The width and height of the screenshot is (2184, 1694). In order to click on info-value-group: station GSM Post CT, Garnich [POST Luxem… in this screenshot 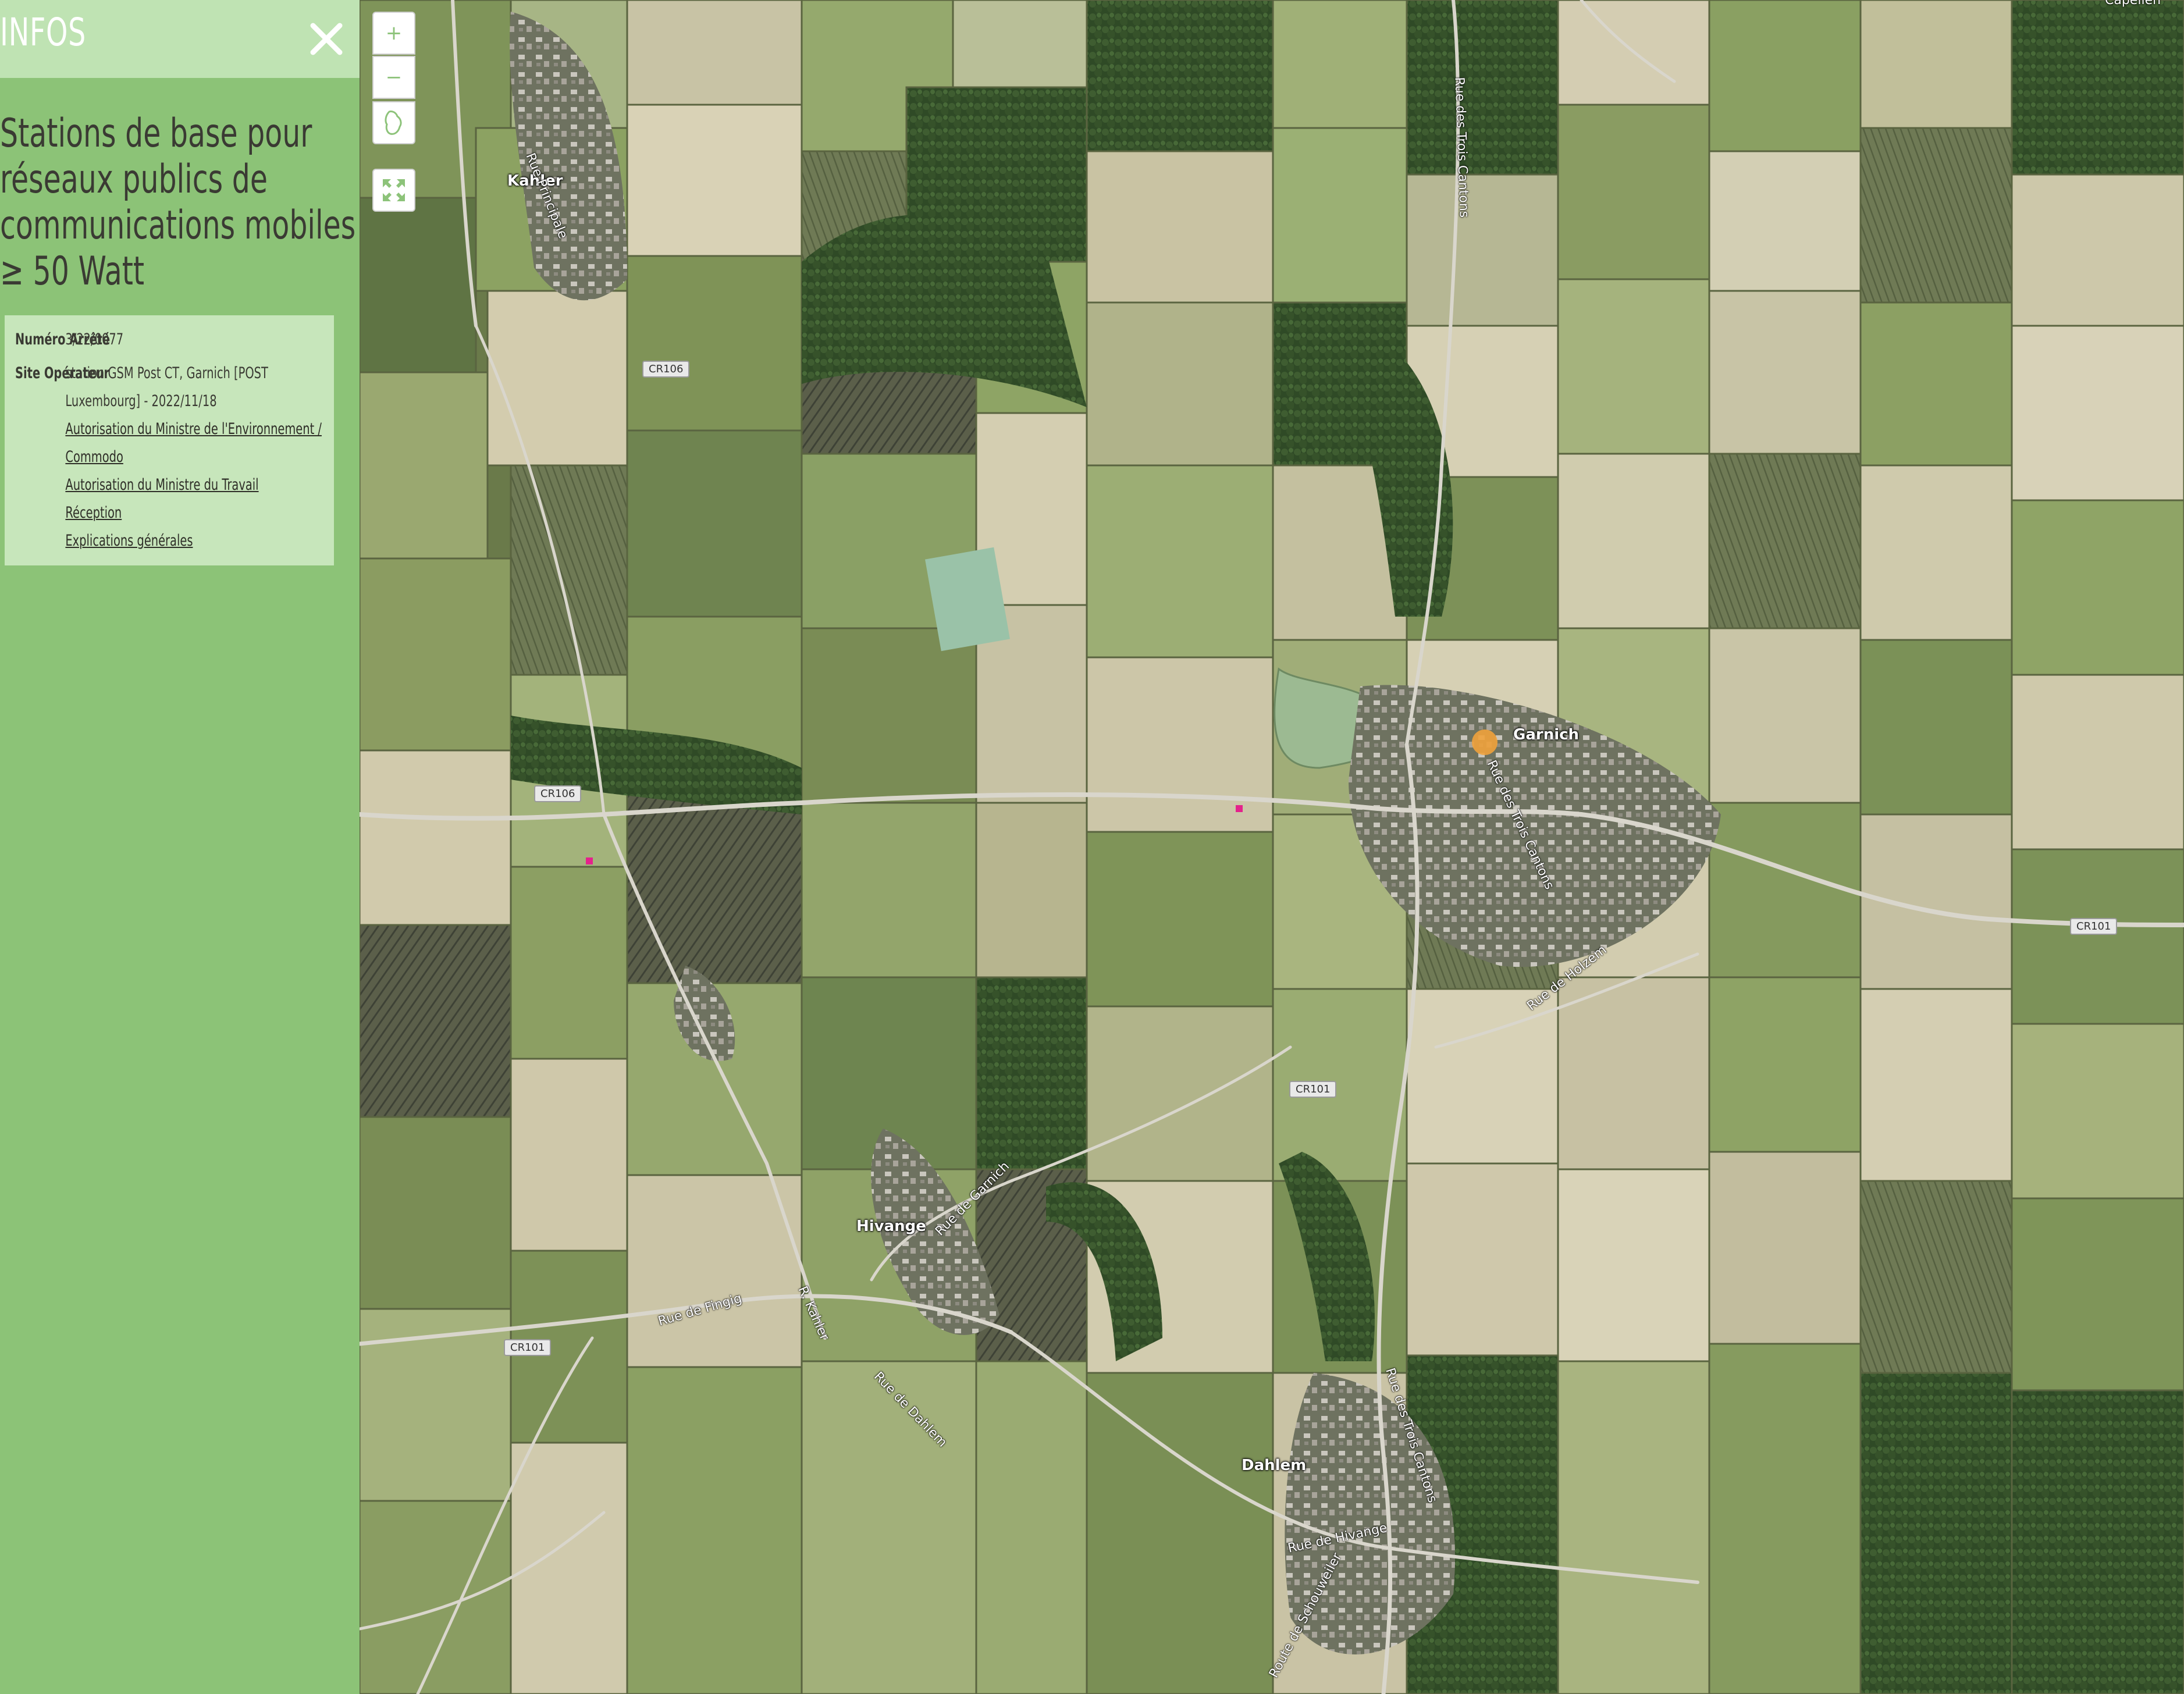, I will do `click(199, 458)`.